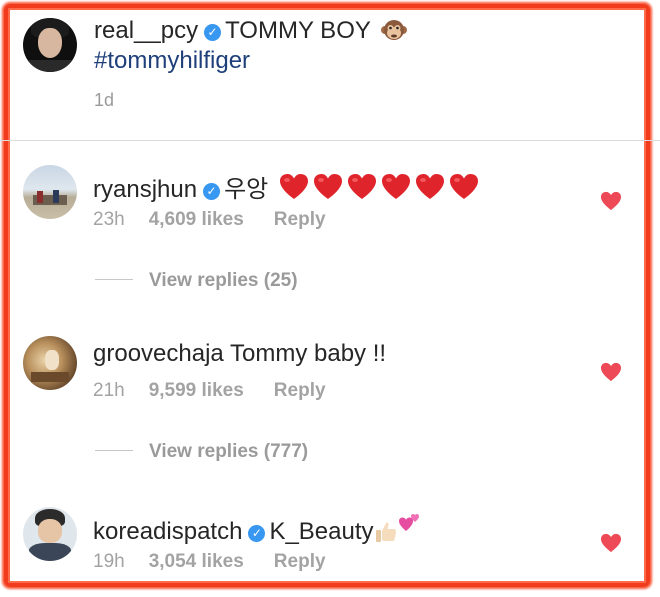 The image size is (660, 597). Describe the element at coordinates (167, 531) in the screenshot. I see `username: koreadispatch` at that location.